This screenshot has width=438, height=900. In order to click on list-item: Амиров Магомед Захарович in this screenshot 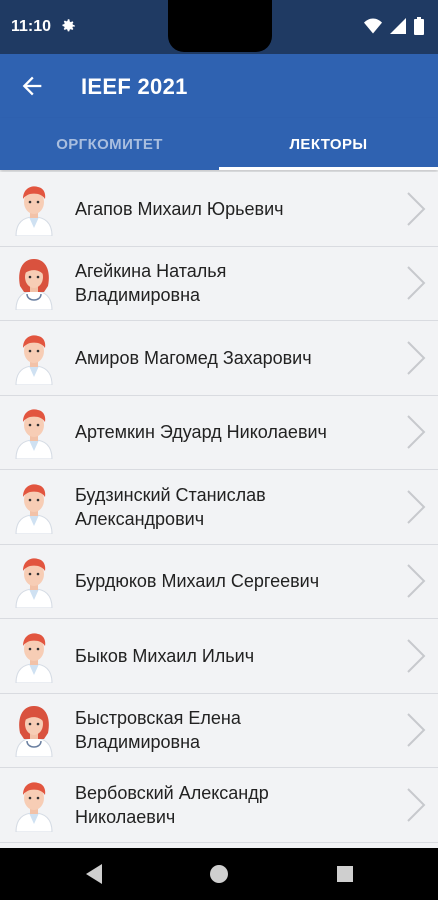, I will do `click(219, 358)`.